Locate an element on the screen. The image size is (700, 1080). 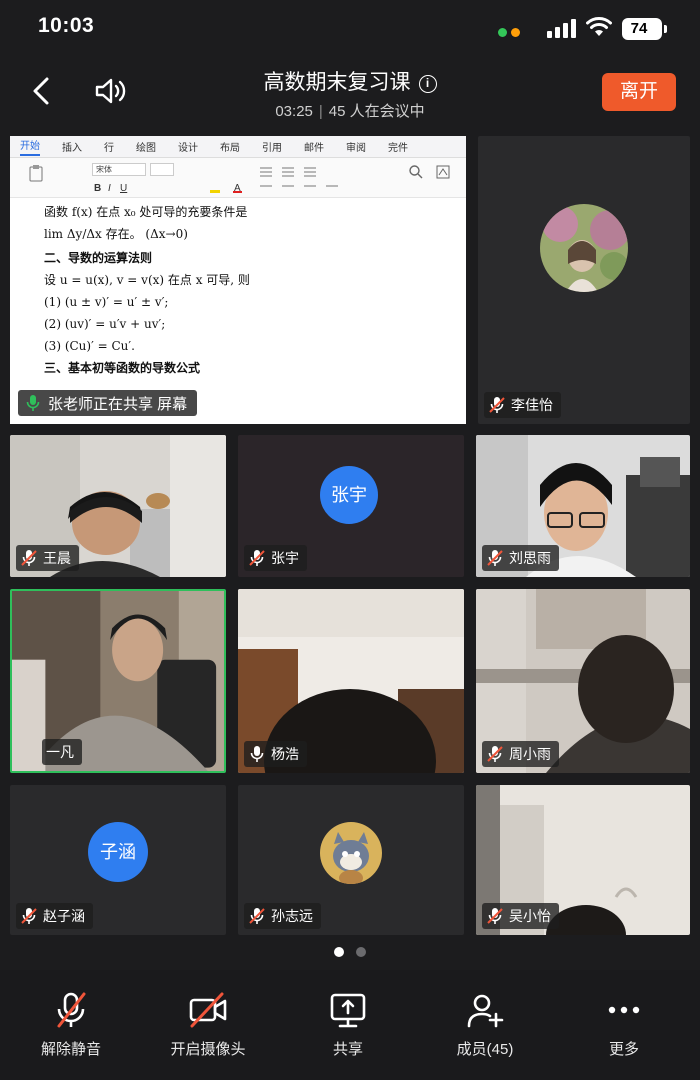
camera-indicator is located at coordinates (502, 32).